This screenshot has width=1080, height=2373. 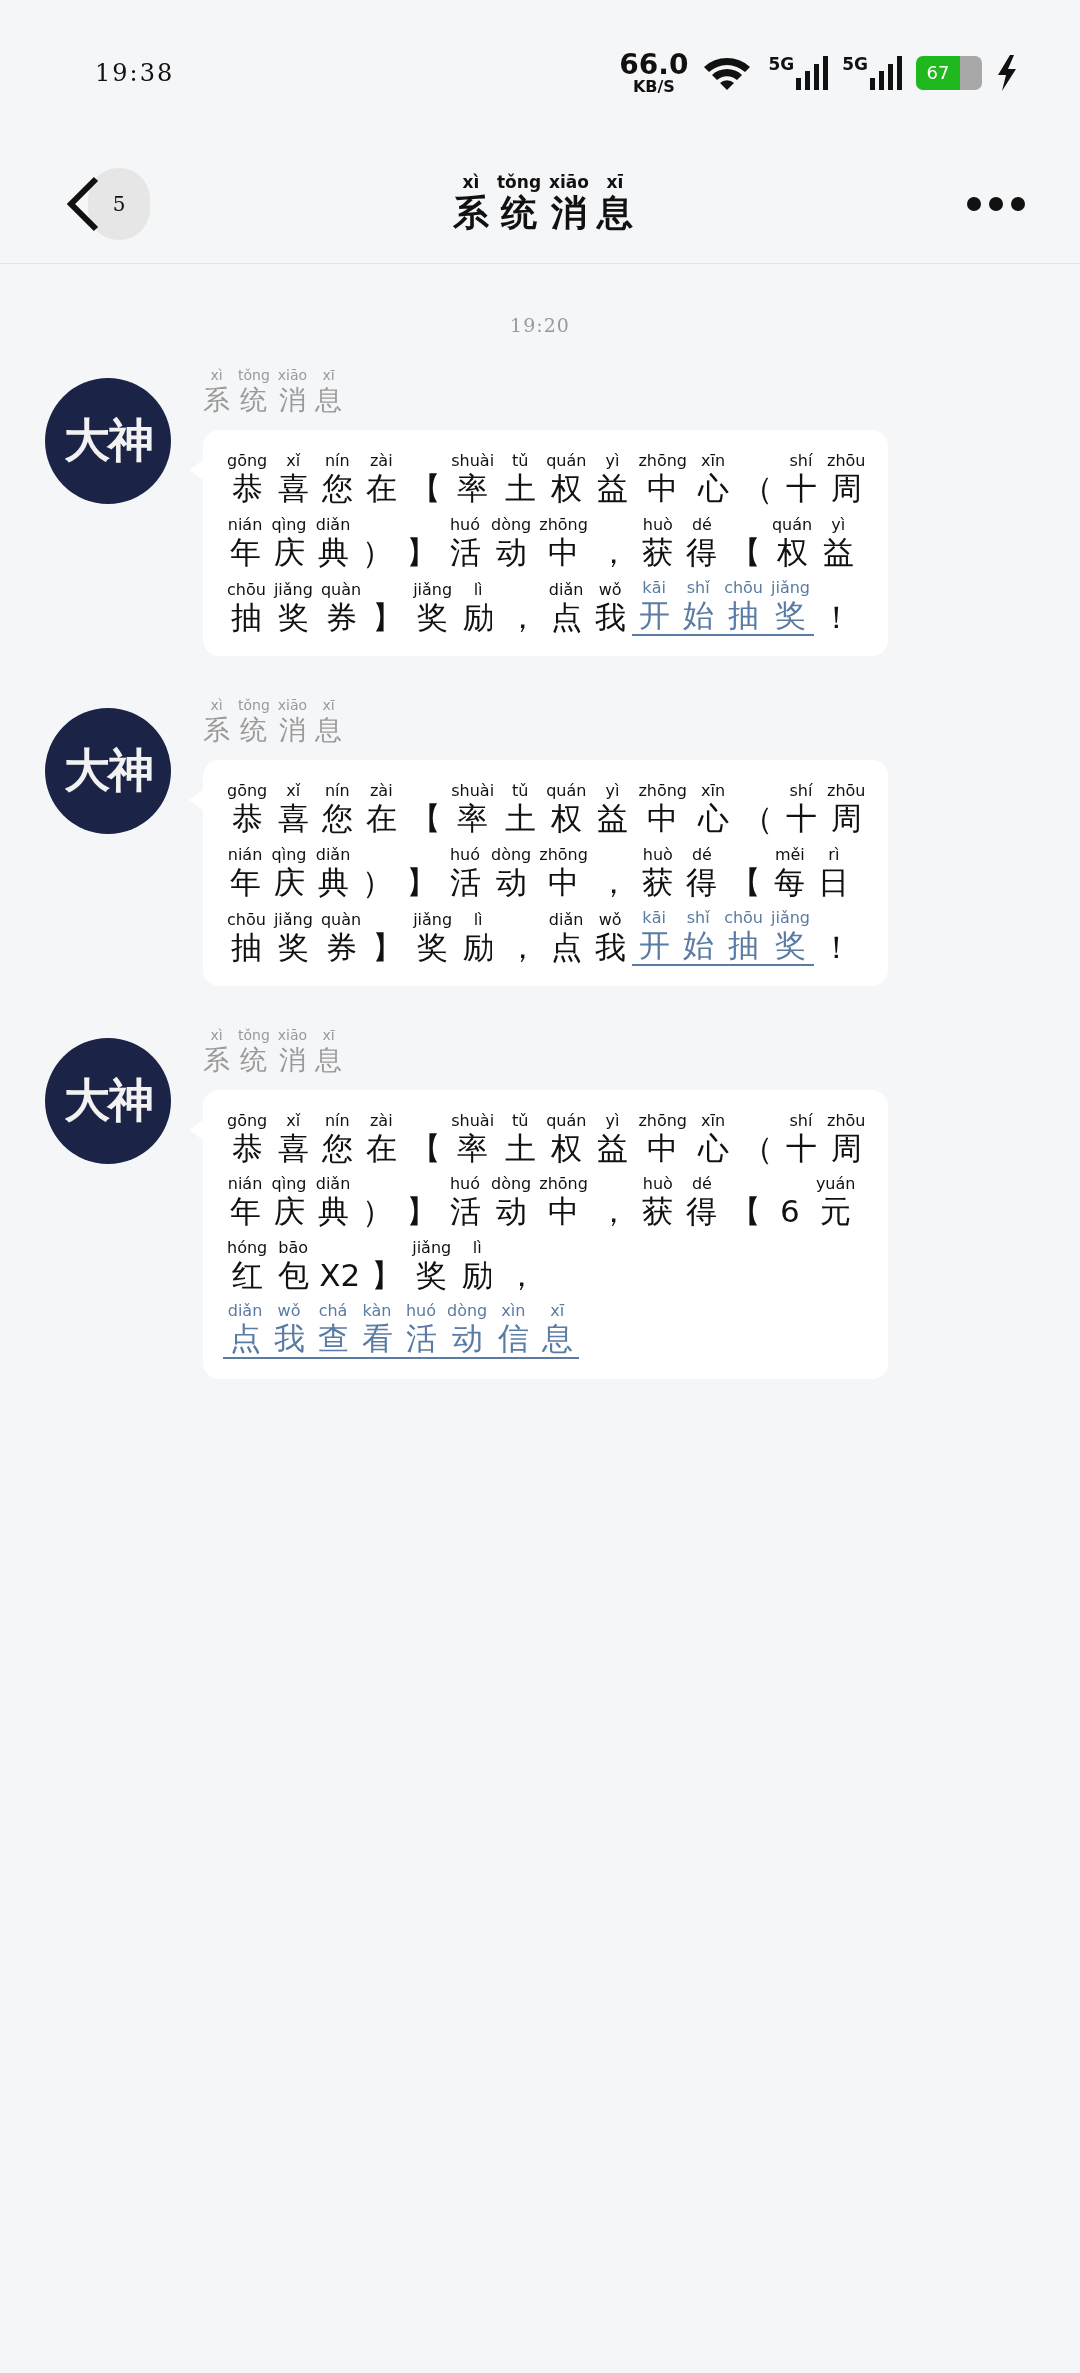 What do you see at coordinates (377, 882) in the screenshot?
I see `message-character: ）` at bounding box center [377, 882].